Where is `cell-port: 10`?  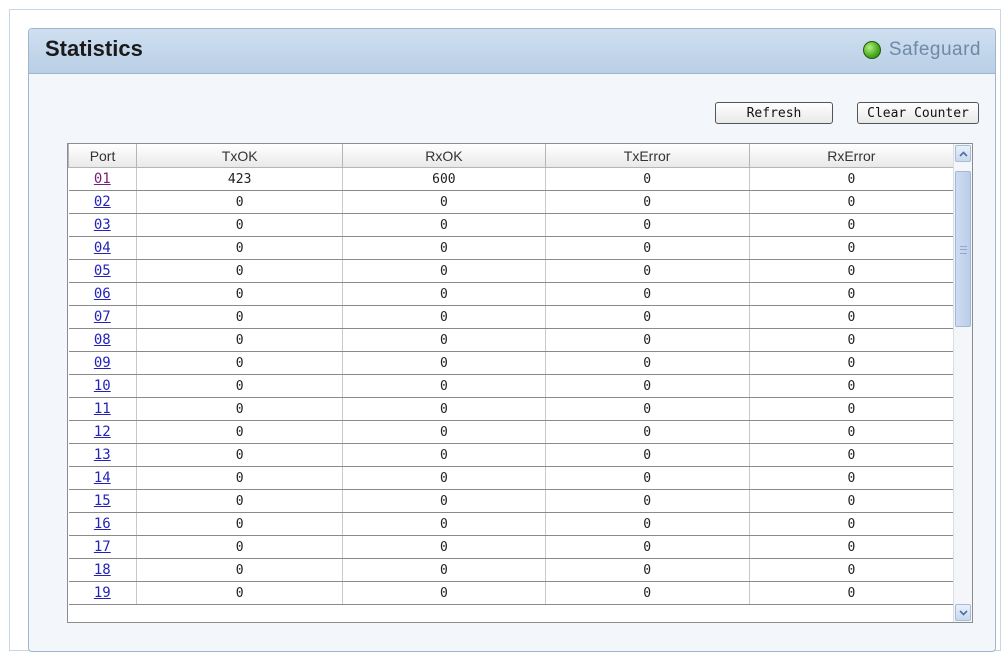
cell-port: 10 is located at coordinates (103, 386).